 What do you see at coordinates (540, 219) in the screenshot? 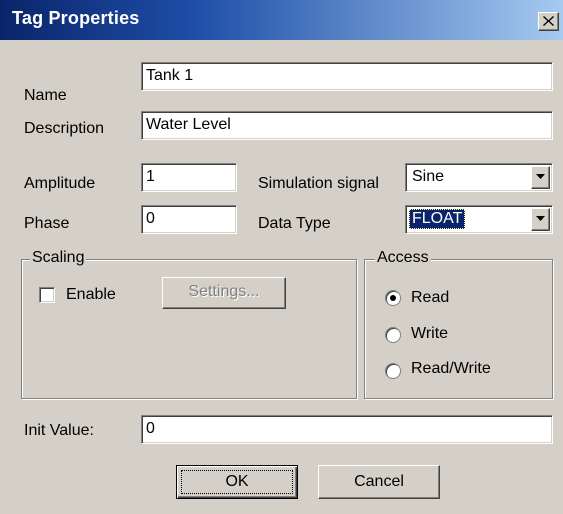
I see `data-type-dropdown-button` at bounding box center [540, 219].